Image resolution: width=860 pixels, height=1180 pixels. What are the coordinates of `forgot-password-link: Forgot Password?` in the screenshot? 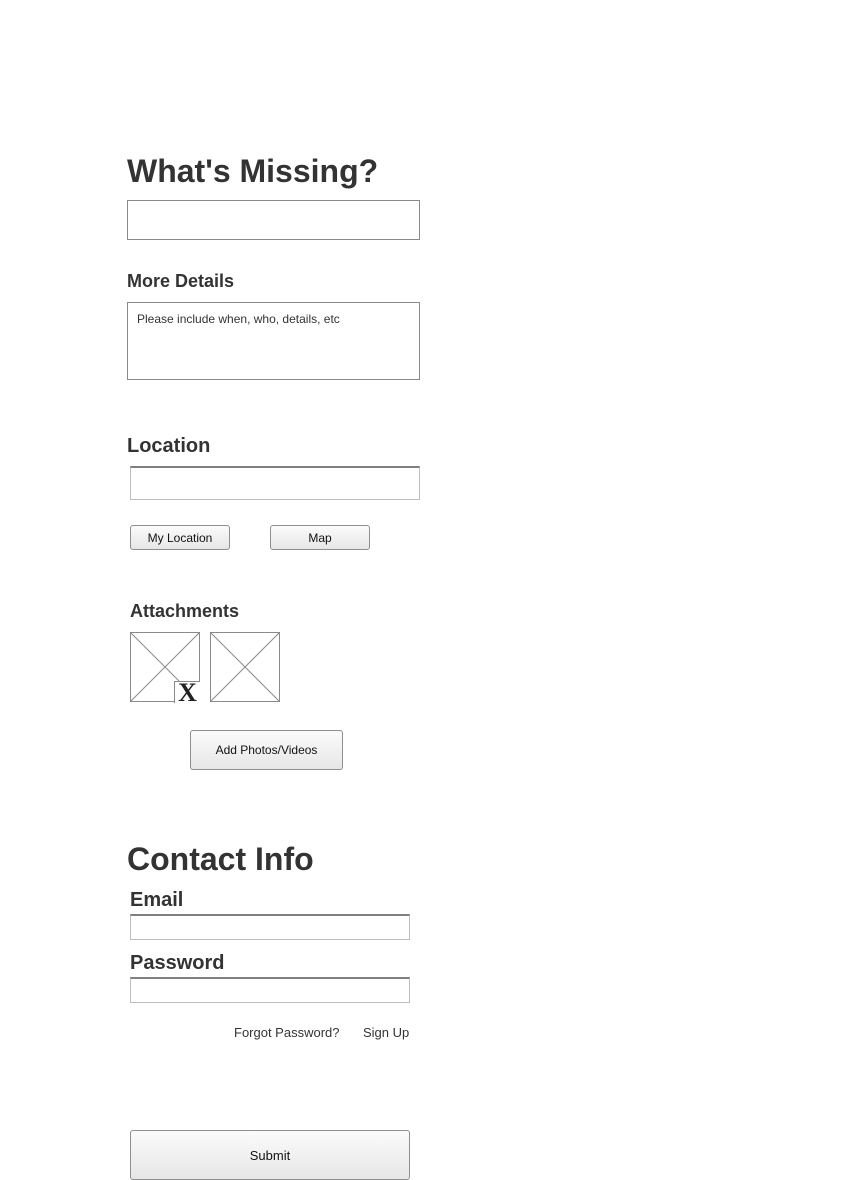 It's located at (287, 1032).